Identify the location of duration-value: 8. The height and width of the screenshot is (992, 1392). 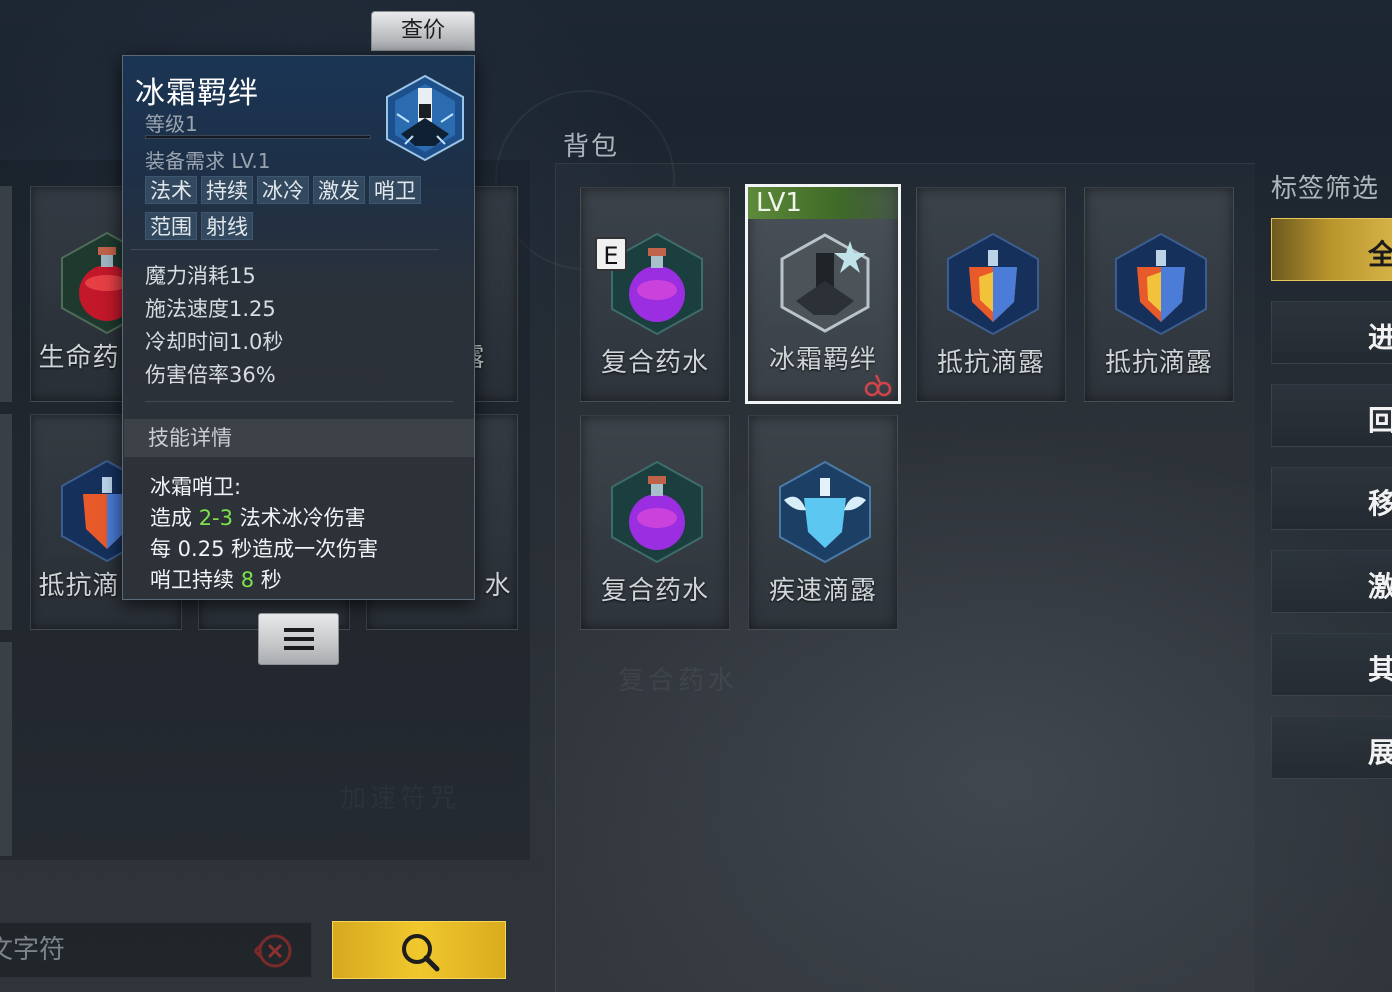
(247, 580).